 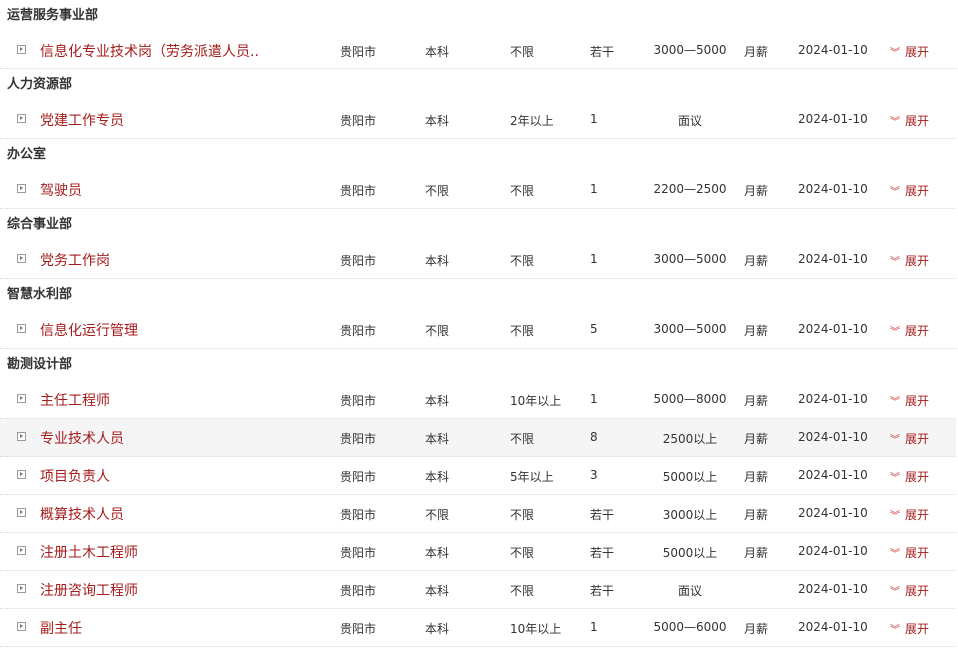 I want to click on department-header: 人力资源部, so click(x=40, y=84).